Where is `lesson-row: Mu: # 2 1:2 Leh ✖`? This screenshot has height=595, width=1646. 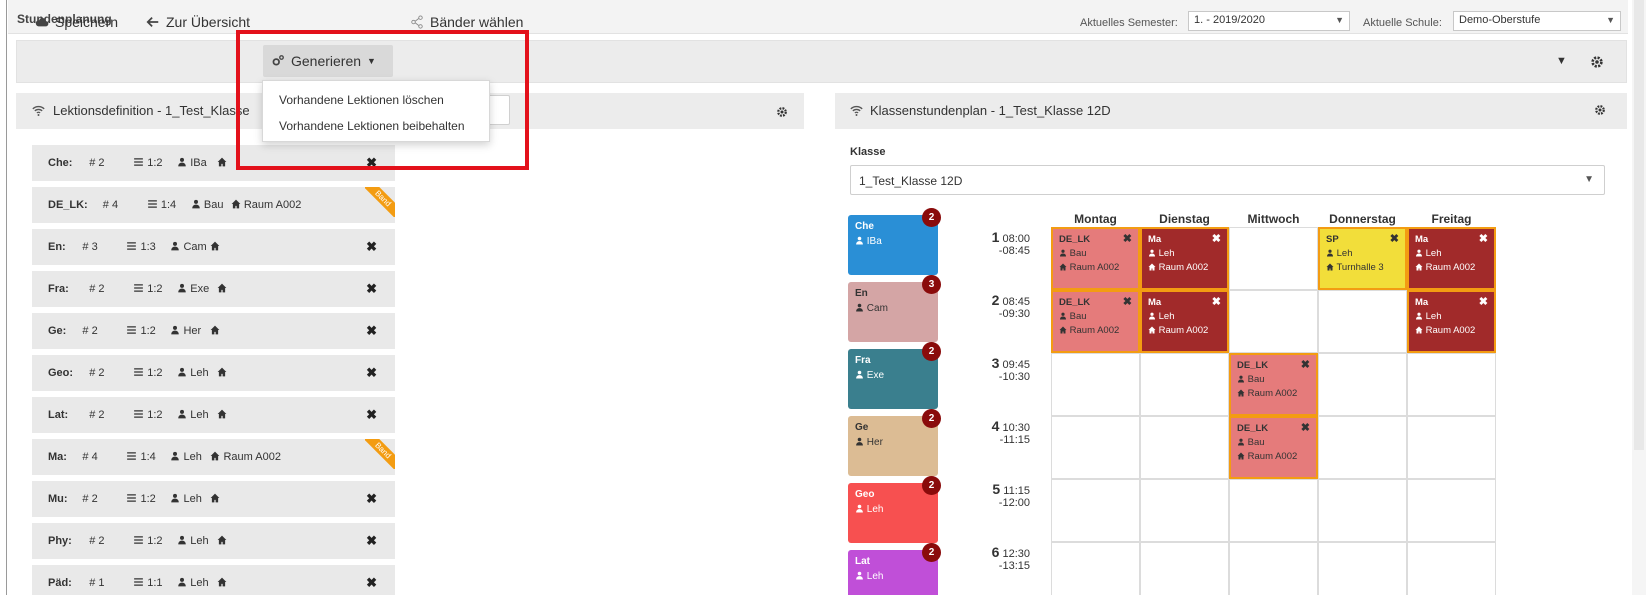
lesson-row: Mu: # 2 1:2 Leh ✖ is located at coordinates (213, 499).